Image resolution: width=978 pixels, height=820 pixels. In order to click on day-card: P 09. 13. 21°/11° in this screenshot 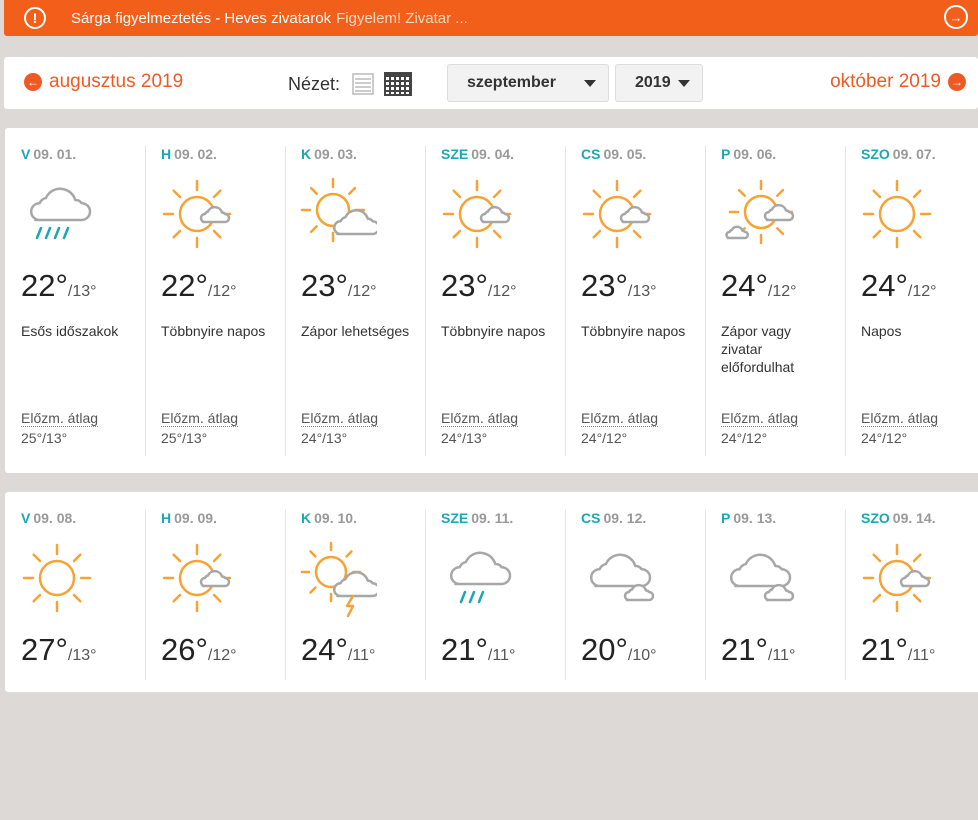, I will do `click(775, 665)`.